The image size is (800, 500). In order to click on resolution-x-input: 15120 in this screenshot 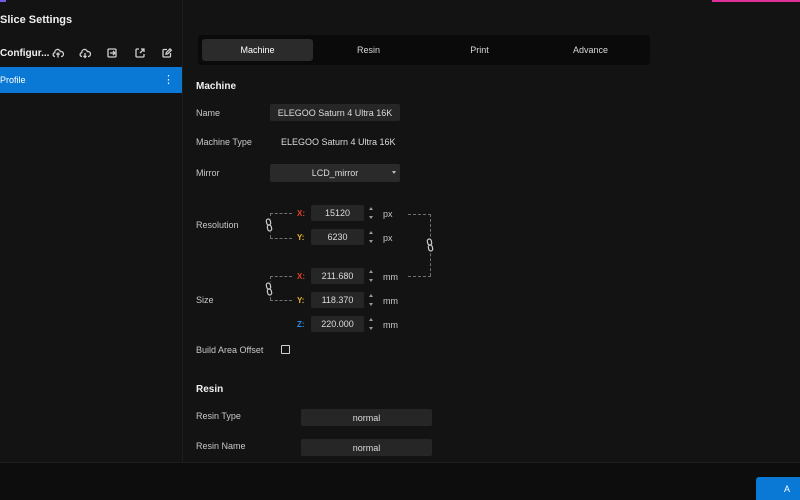, I will do `click(337, 213)`.